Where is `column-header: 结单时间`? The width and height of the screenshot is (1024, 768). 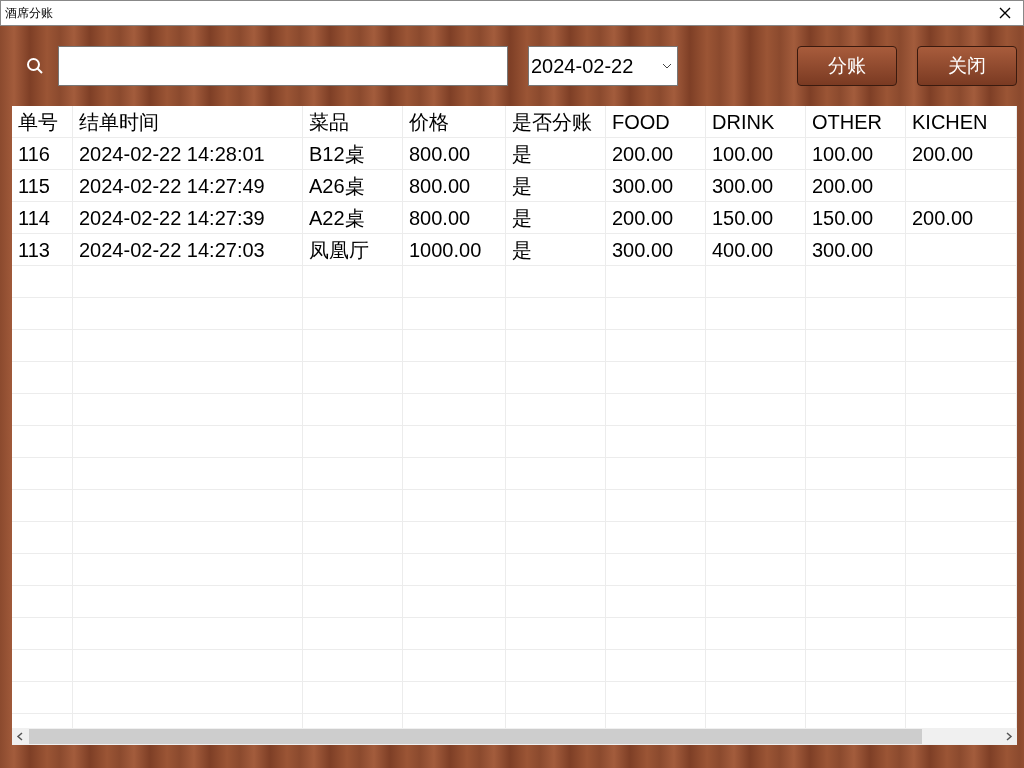 column-header: 结单时间 is located at coordinates (188, 121).